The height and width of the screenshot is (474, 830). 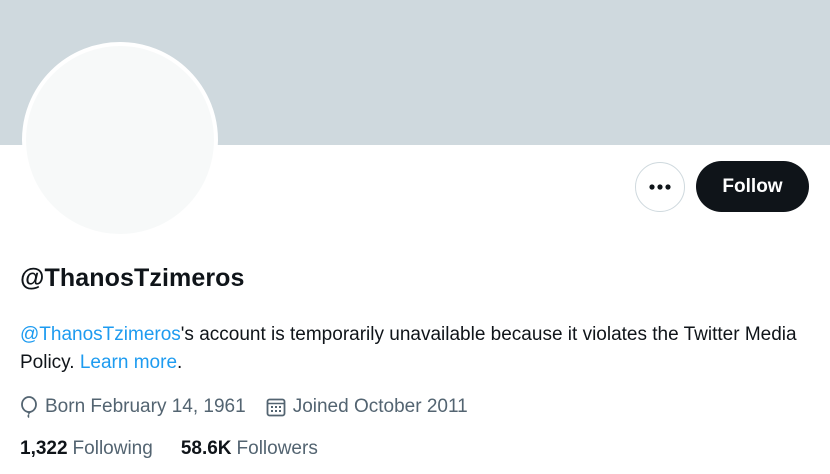 I want to click on following-count: 1,322, so click(x=44, y=448).